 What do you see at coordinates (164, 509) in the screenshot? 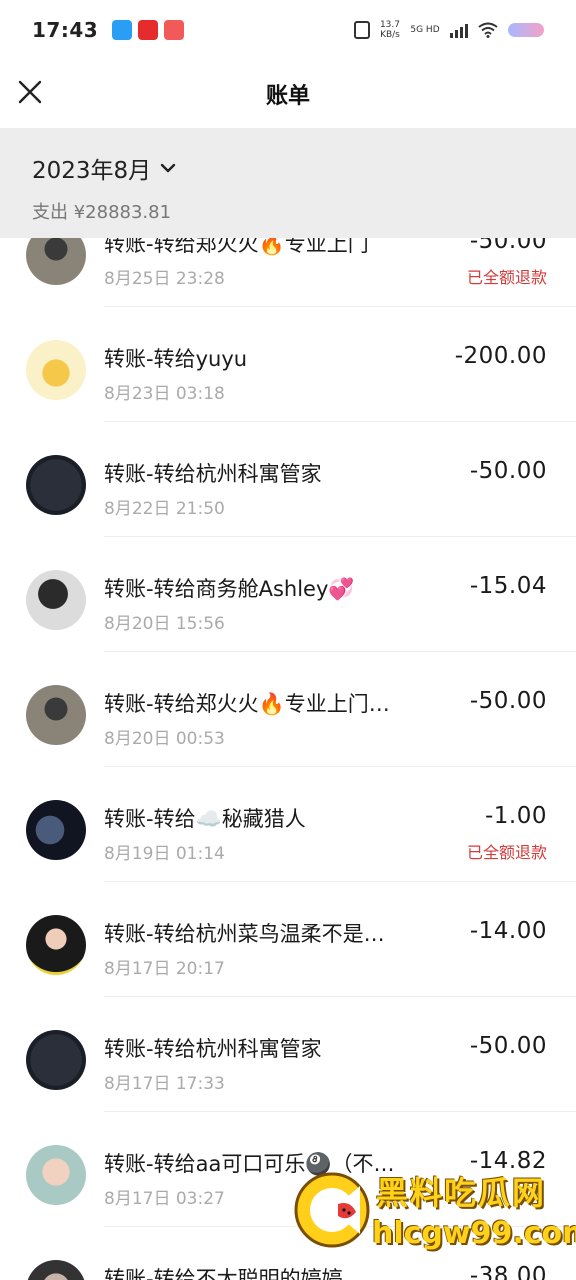
I see `transaction-date: 8月22日 21:50` at bounding box center [164, 509].